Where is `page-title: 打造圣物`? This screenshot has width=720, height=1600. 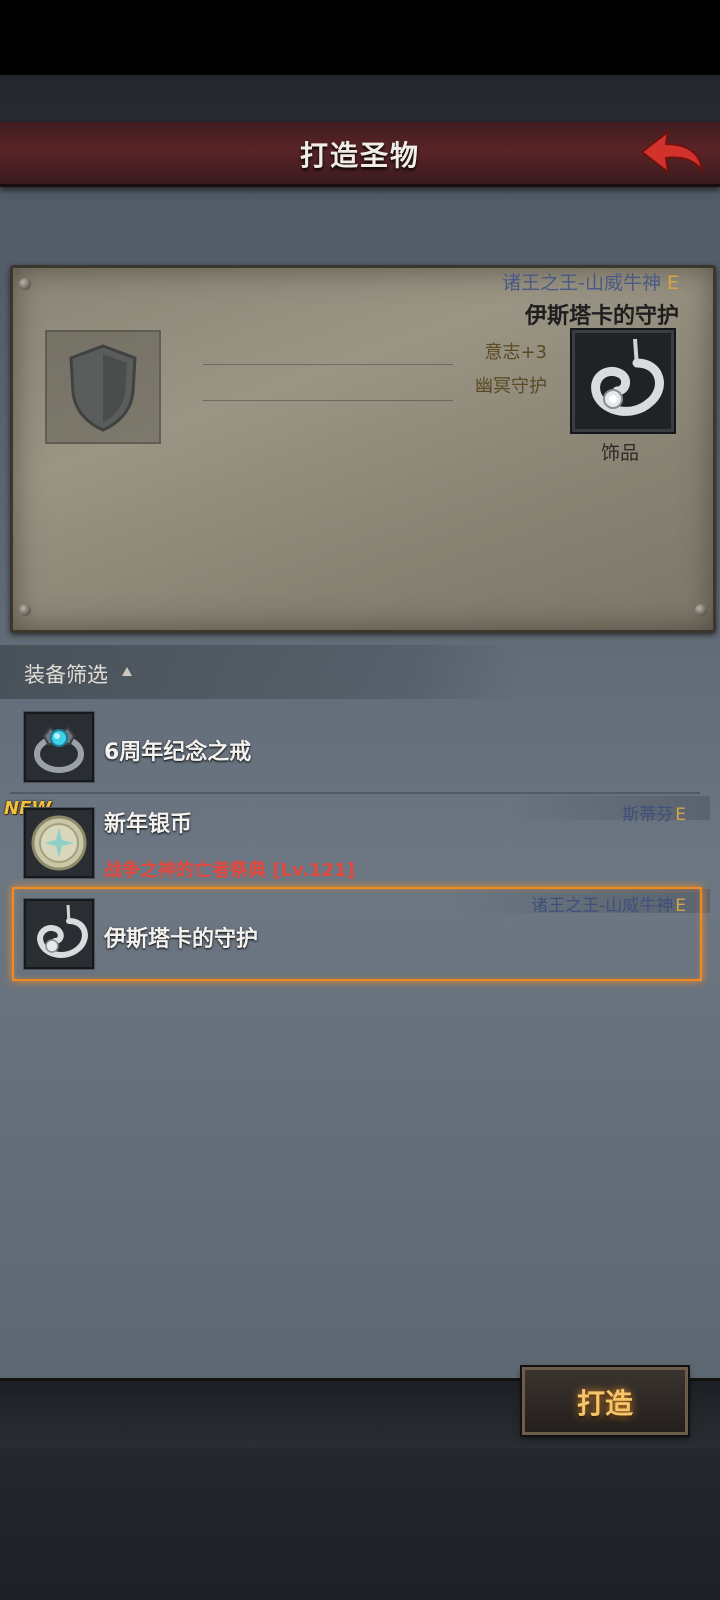
page-title: 打造圣物 is located at coordinates (359, 155).